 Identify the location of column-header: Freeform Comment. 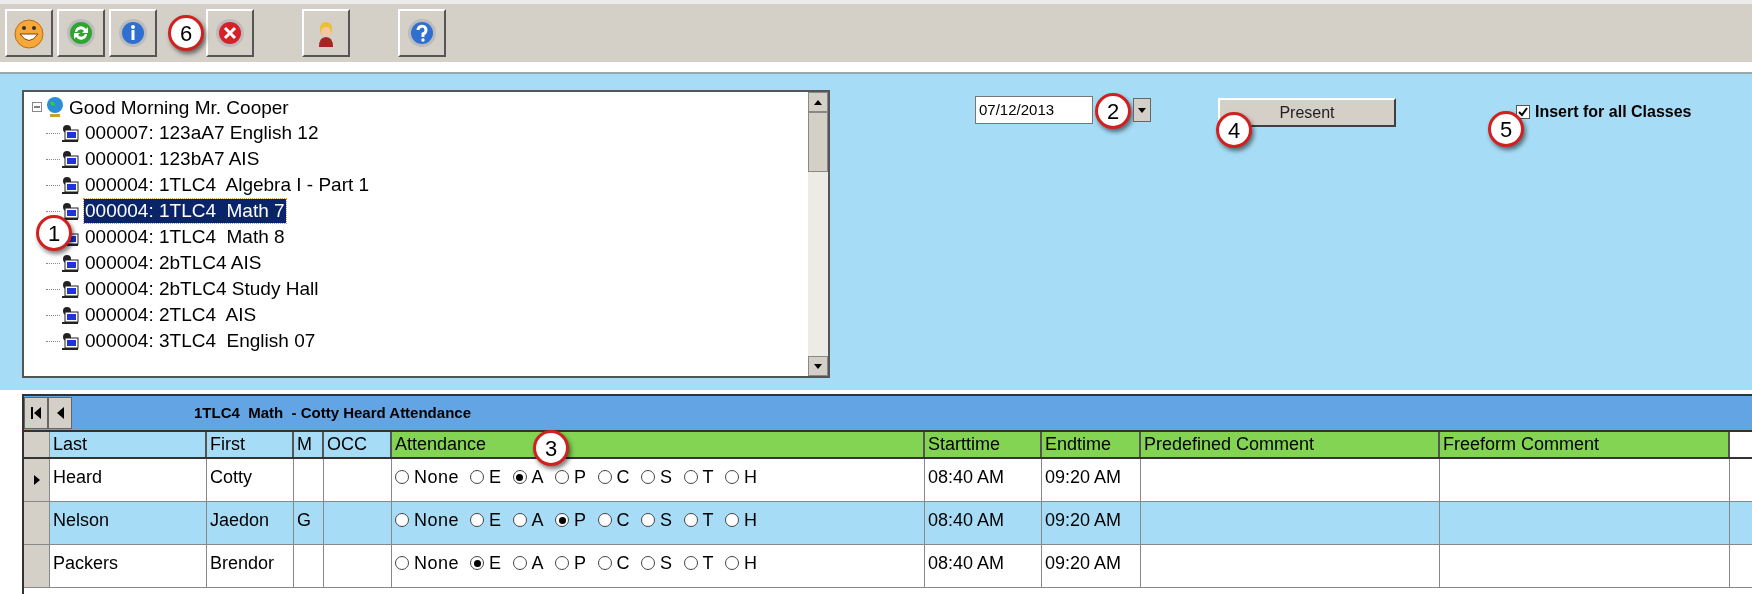
(1585, 444).